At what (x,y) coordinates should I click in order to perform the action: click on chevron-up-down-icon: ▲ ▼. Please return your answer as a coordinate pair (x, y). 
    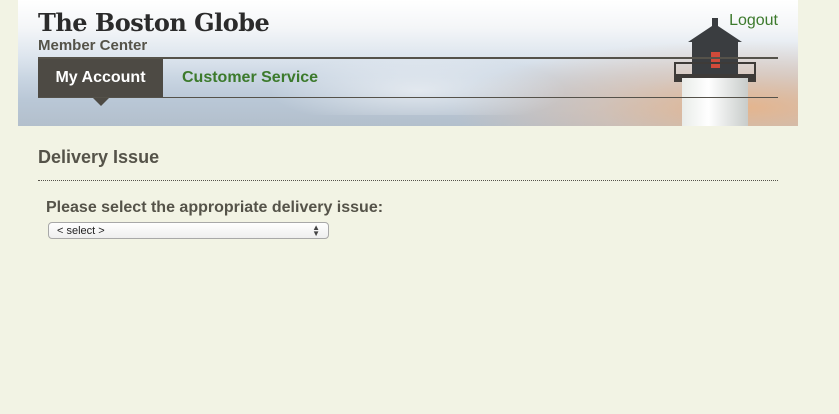
    Looking at the image, I should click on (316, 230).